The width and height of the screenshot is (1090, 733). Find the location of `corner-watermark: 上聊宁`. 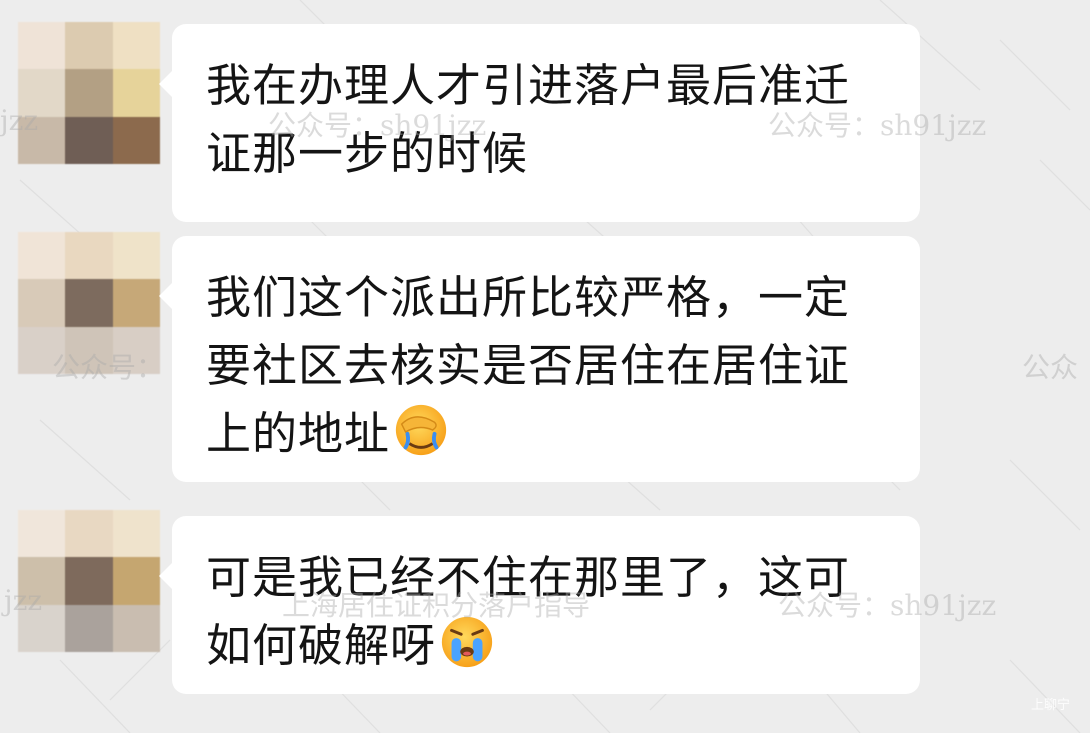

corner-watermark: 上聊宁 is located at coordinates (1050, 705).